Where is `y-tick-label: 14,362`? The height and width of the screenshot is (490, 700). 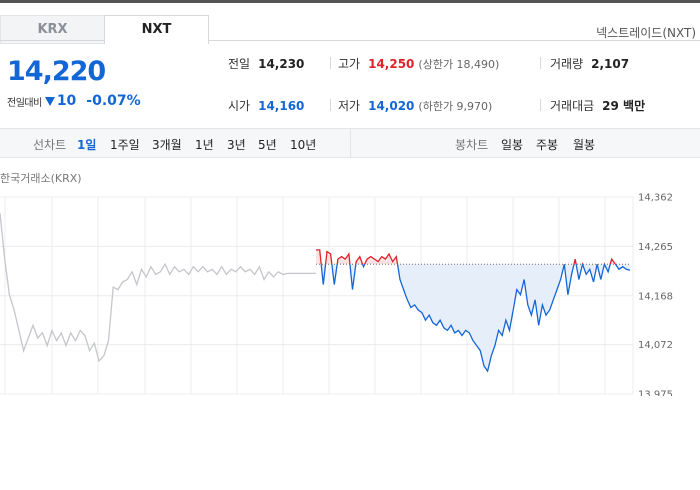 y-tick-label: 14,362 is located at coordinates (655, 198).